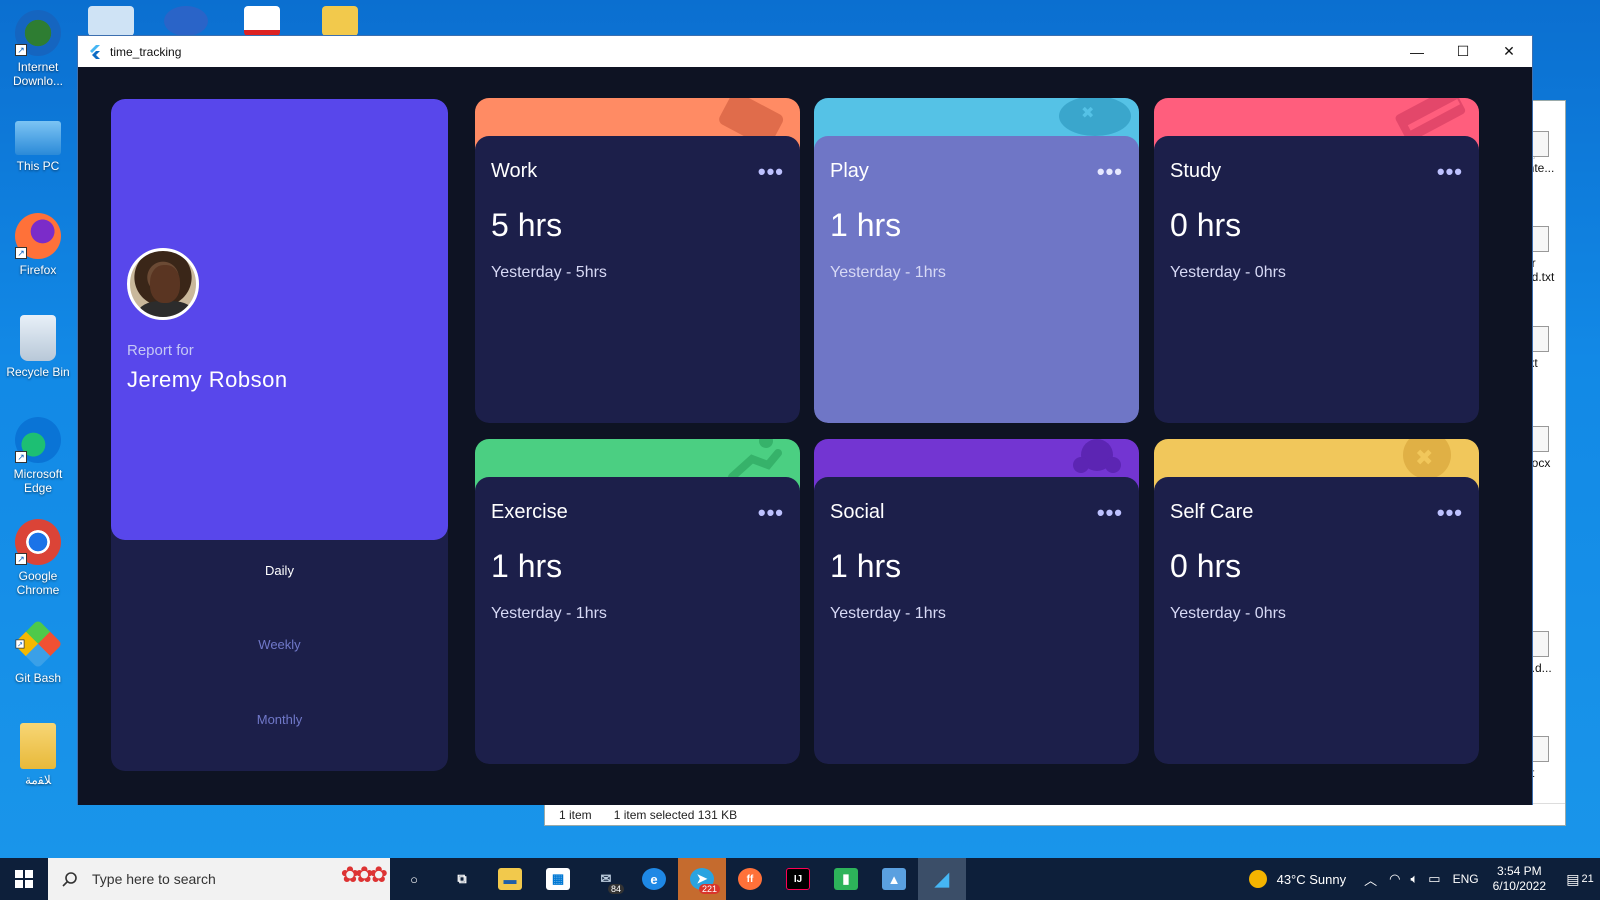 The width and height of the screenshot is (1600, 900). What do you see at coordinates (38, 144) in the screenshot?
I see `desktop-icon-this-pc: This PC` at bounding box center [38, 144].